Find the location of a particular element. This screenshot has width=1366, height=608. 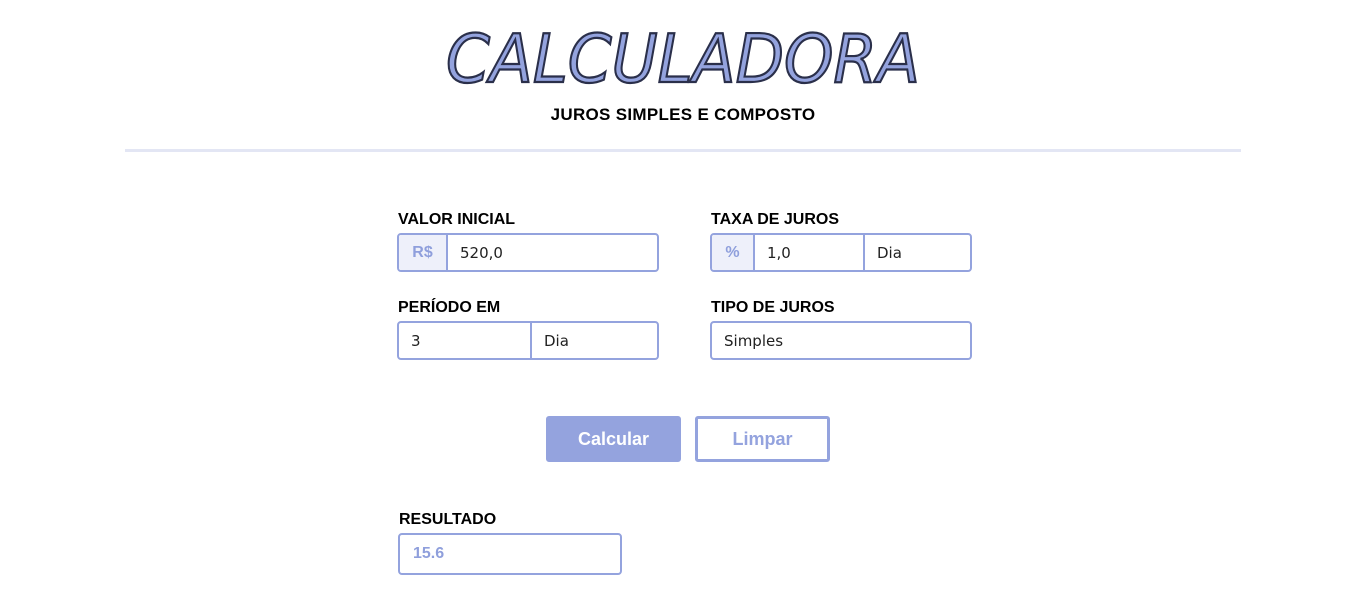

periodo-label: PERÍODO EM is located at coordinates (449, 307).